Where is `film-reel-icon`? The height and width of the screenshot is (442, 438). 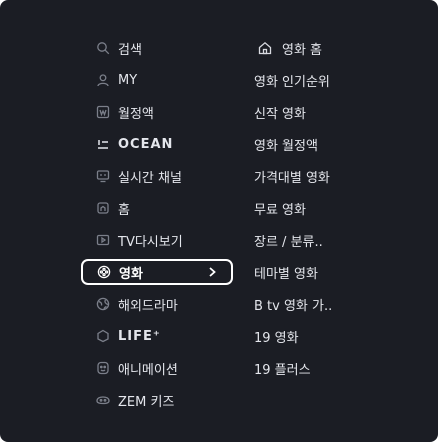 film-reel-icon is located at coordinates (104, 272).